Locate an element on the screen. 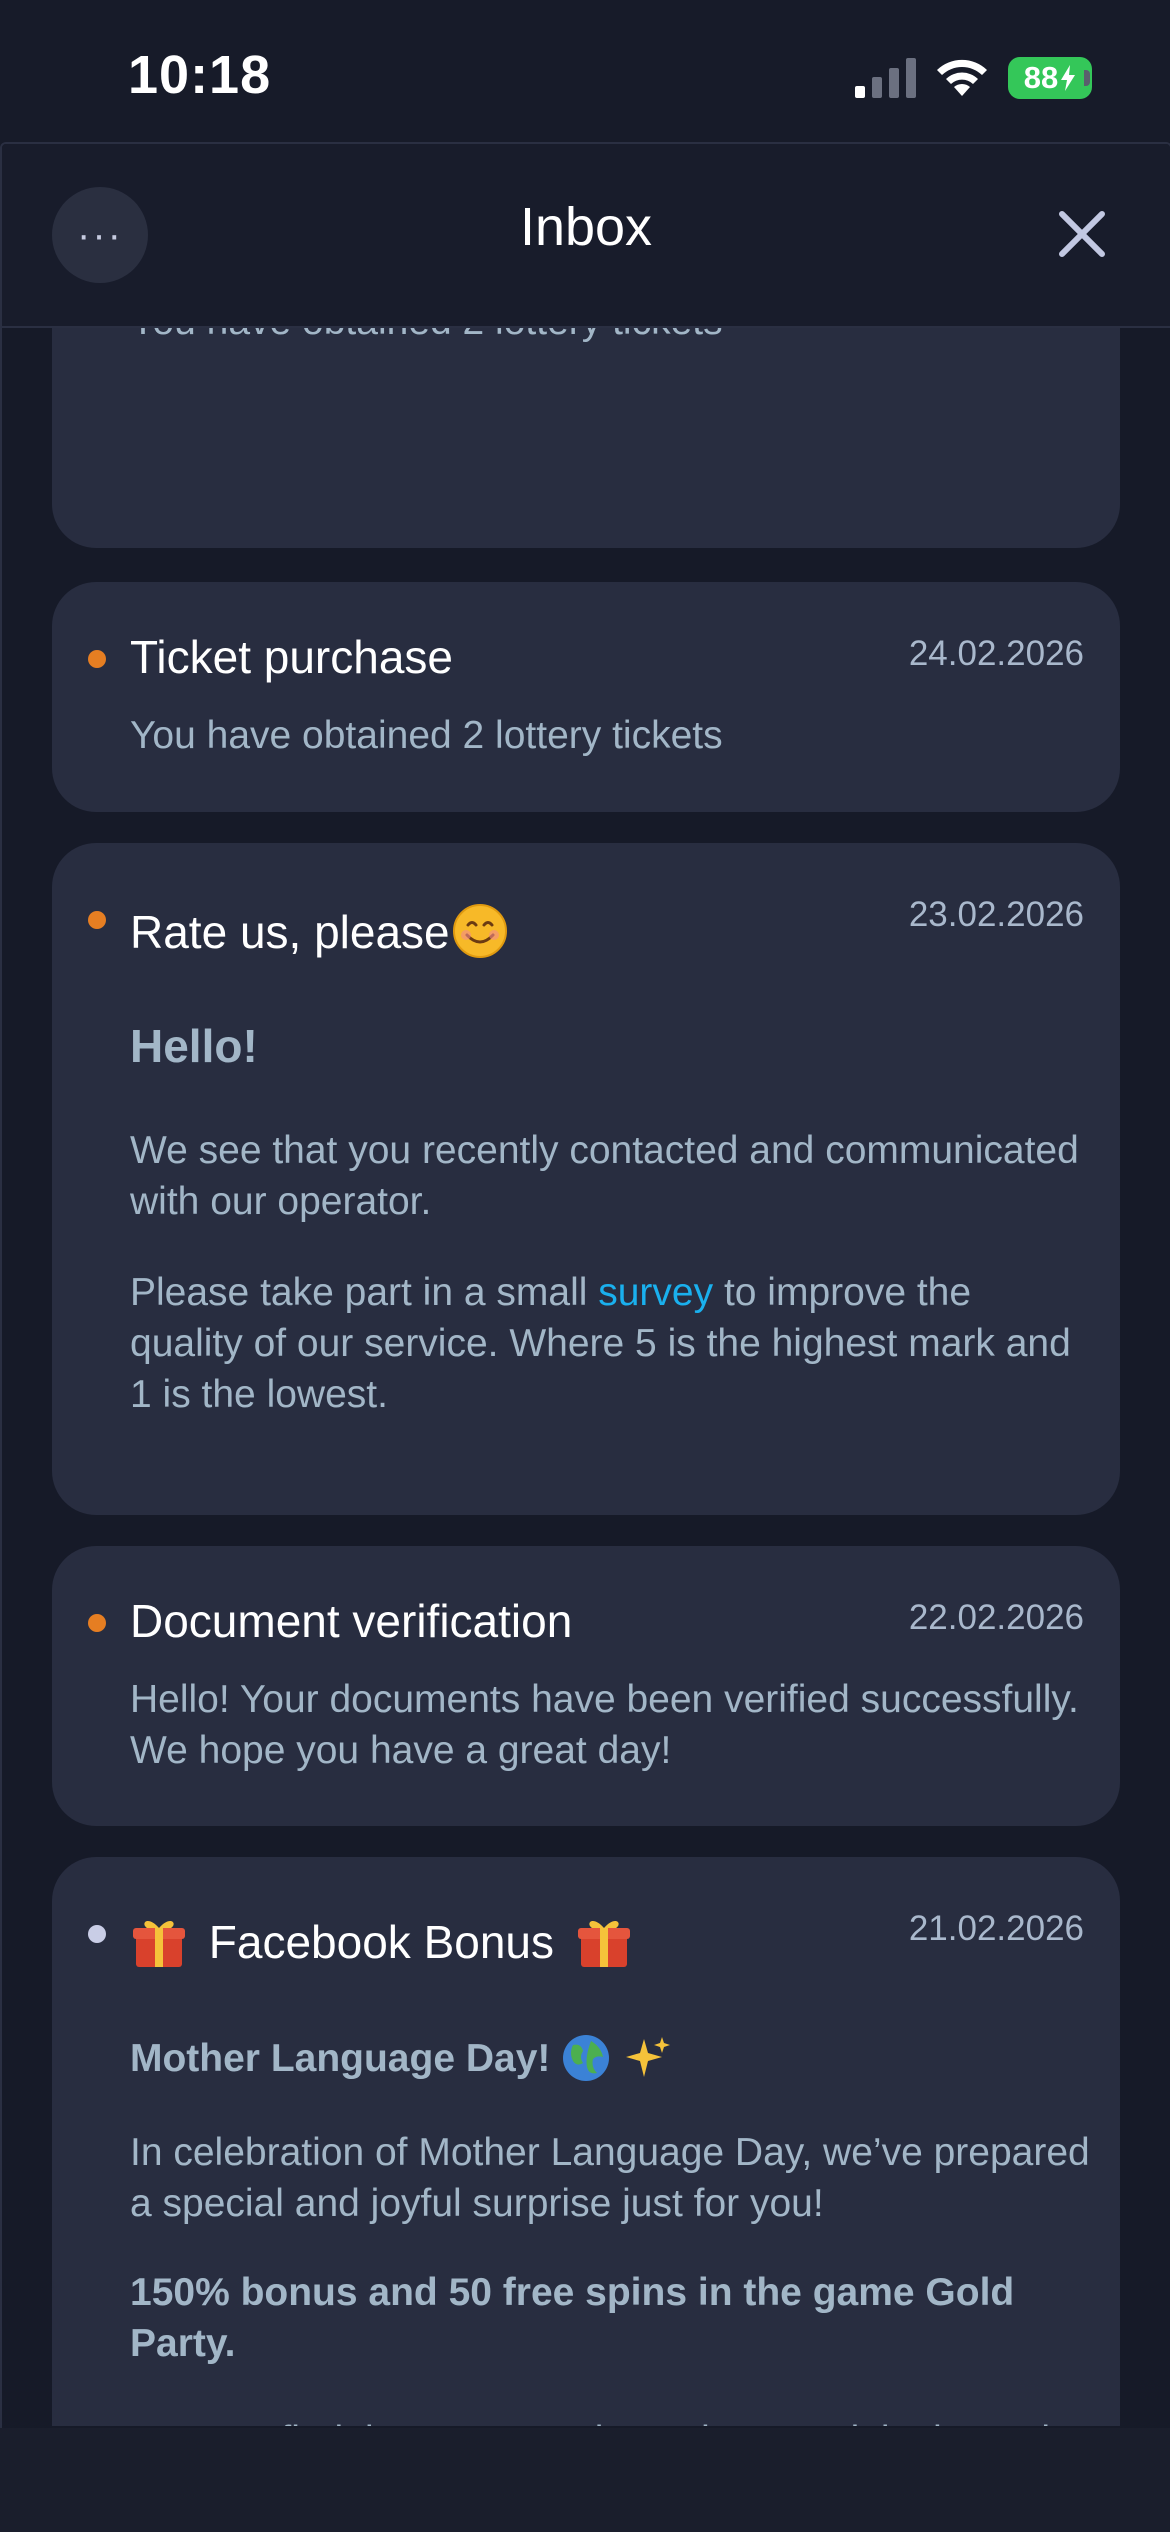 This screenshot has height=2532, width=1170. sparkles-emoji is located at coordinates (648, 2056).